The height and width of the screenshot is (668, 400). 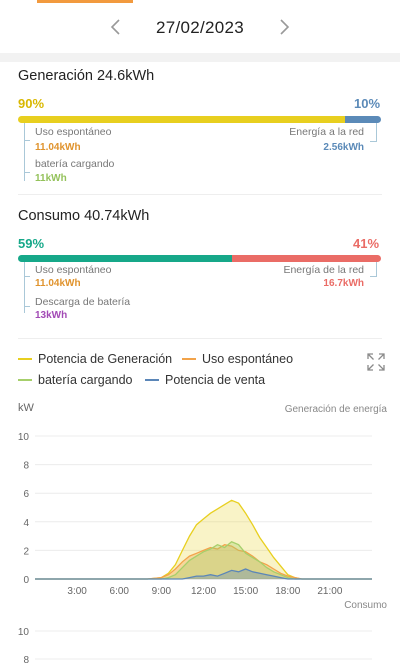 What do you see at coordinates (26, 523) in the screenshot?
I see `y-tick-label: 4` at bounding box center [26, 523].